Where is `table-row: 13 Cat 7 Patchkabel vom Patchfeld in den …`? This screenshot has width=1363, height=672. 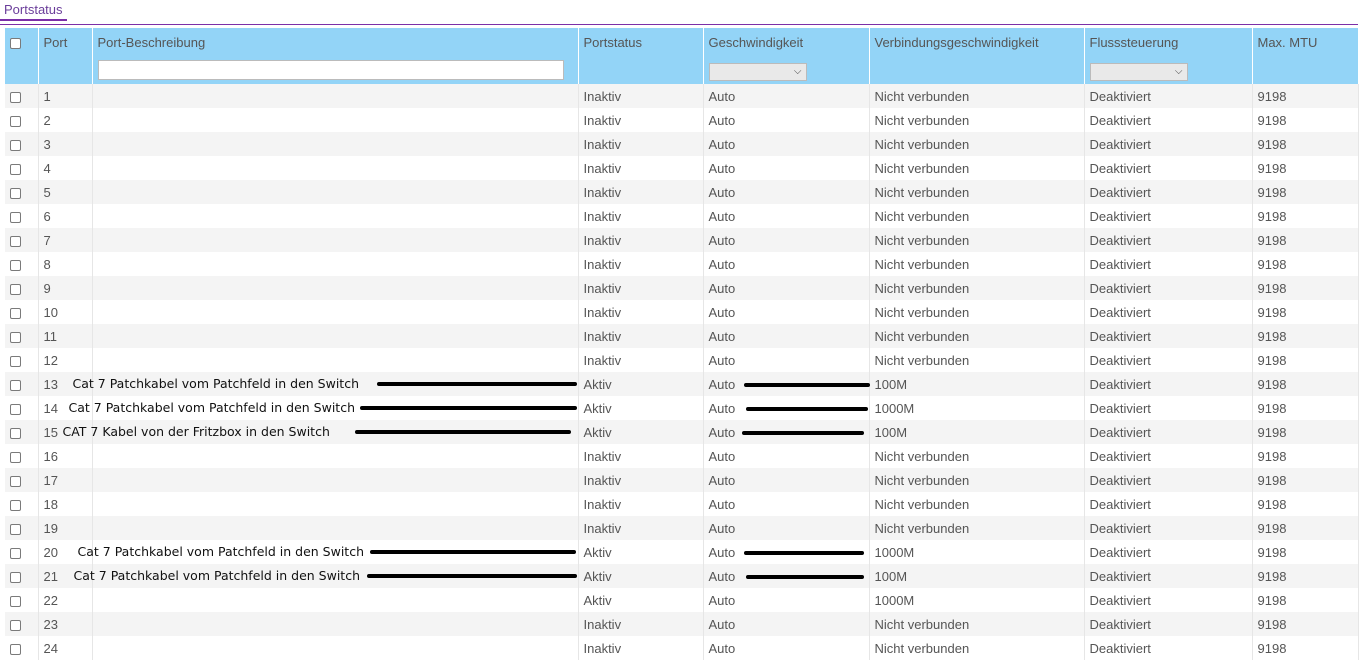 table-row: 13 Cat 7 Patchkabel vom Patchfeld in den … is located at coordinates (682, 384).